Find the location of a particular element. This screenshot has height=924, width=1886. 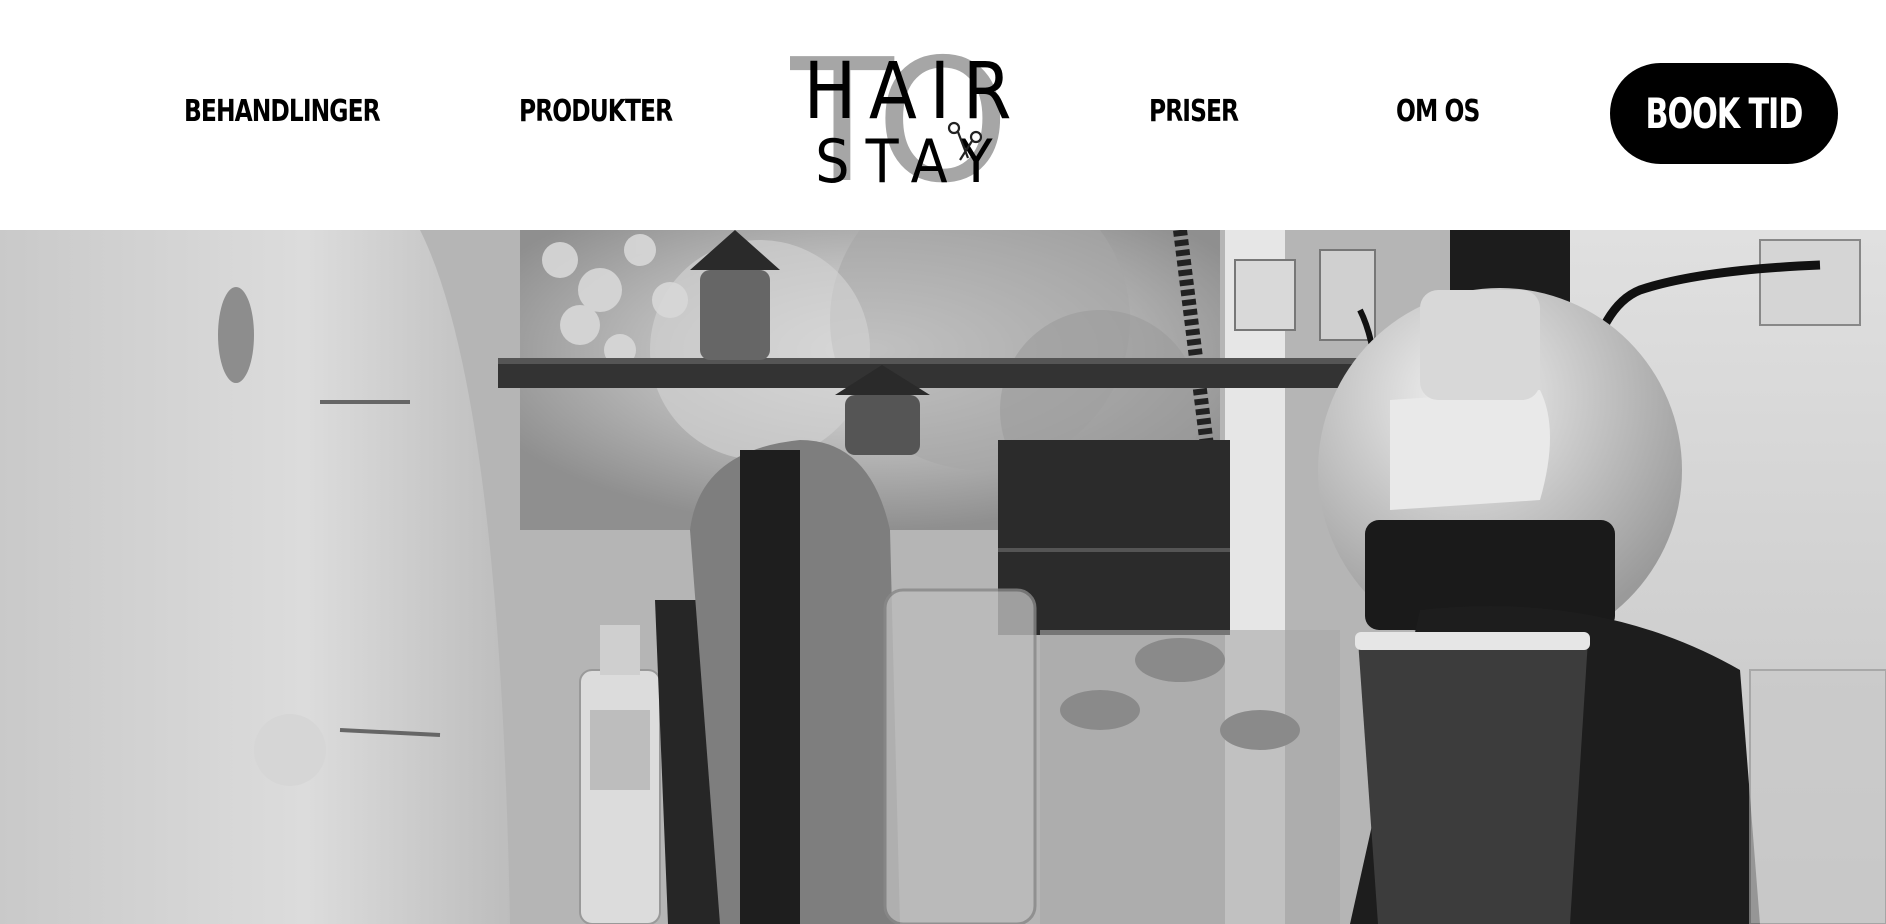

logo-line1: HAIR is located at coordinates (907, 92).